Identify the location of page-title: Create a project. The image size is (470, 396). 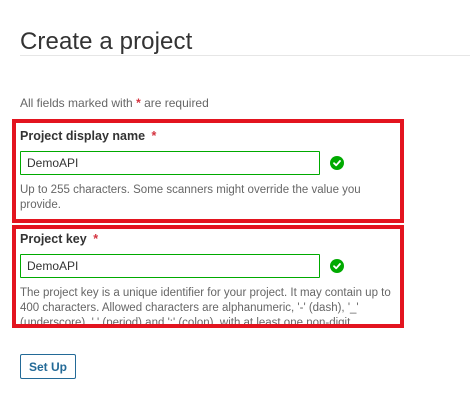
(106, 42).